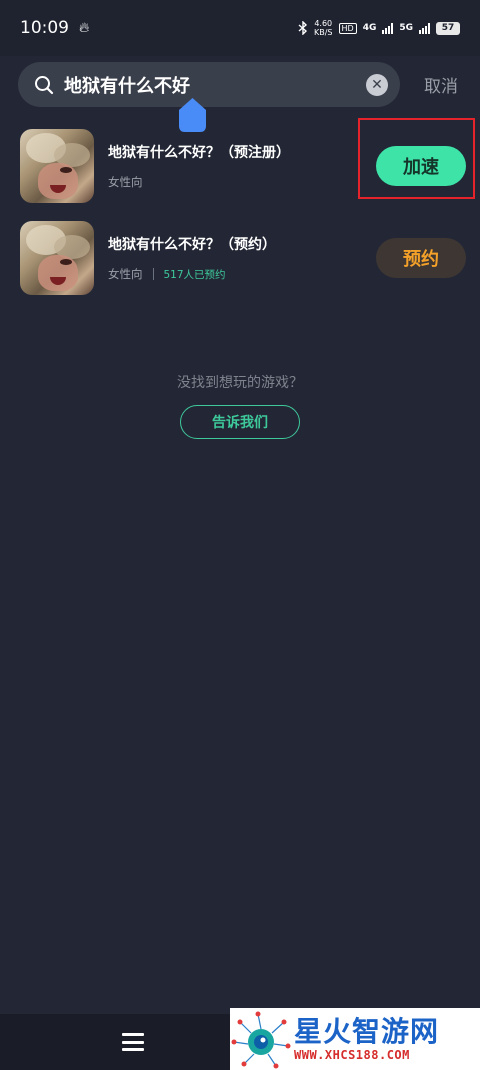 This screenshot has height=1070, width=480. I want to click on status-time: 10:09, so click(44, 28).